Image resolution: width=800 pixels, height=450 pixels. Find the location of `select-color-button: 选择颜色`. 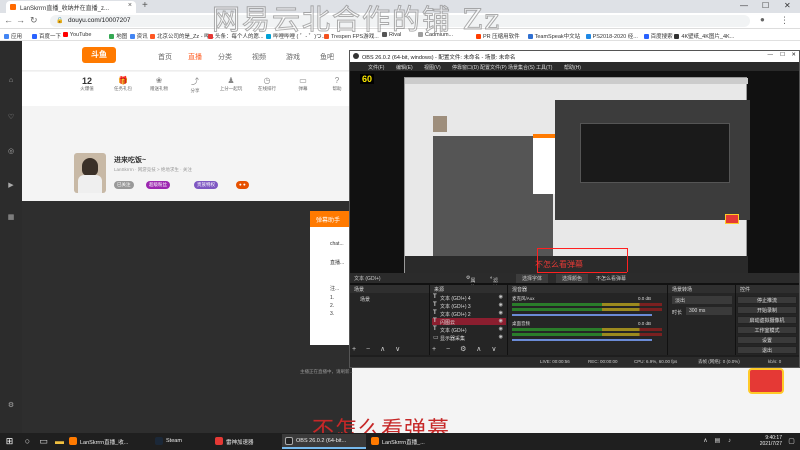

select-color-button: 选择颜色 is located at coordinates (572, 278).